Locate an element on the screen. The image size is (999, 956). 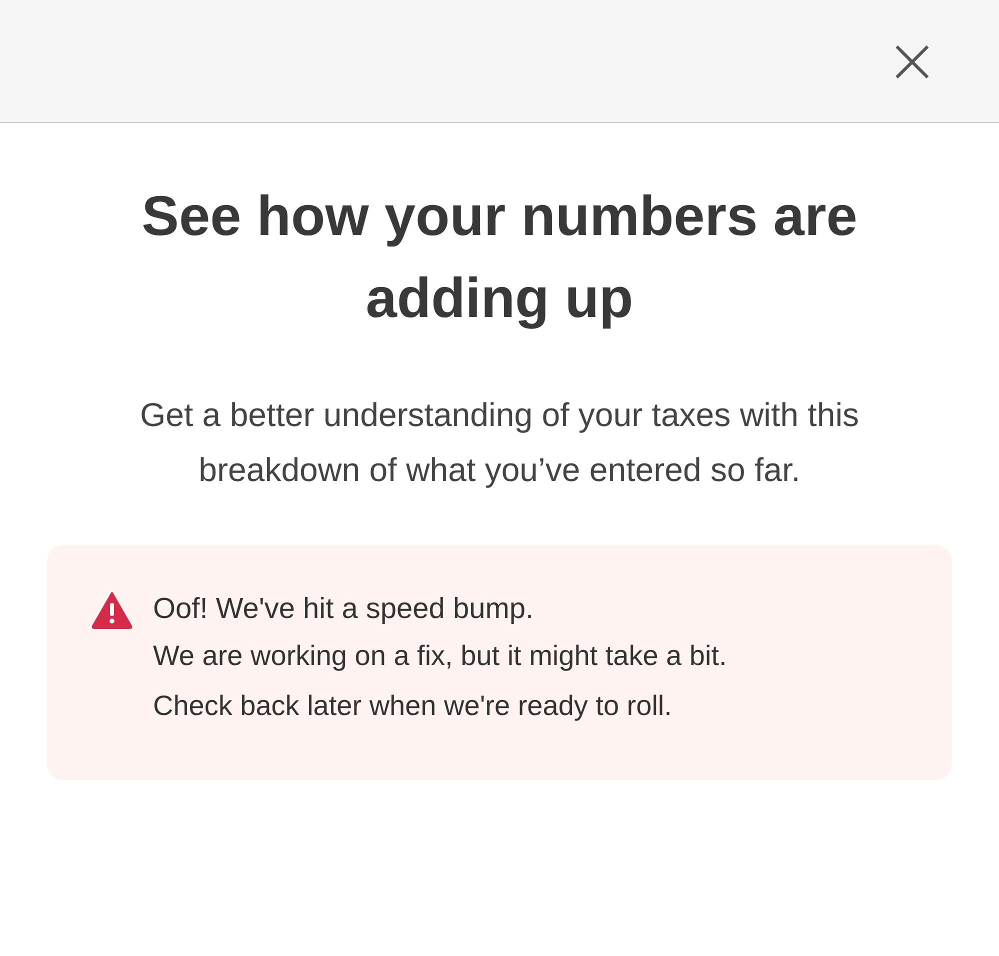
close-button: × is located at coordinates (912, 61).